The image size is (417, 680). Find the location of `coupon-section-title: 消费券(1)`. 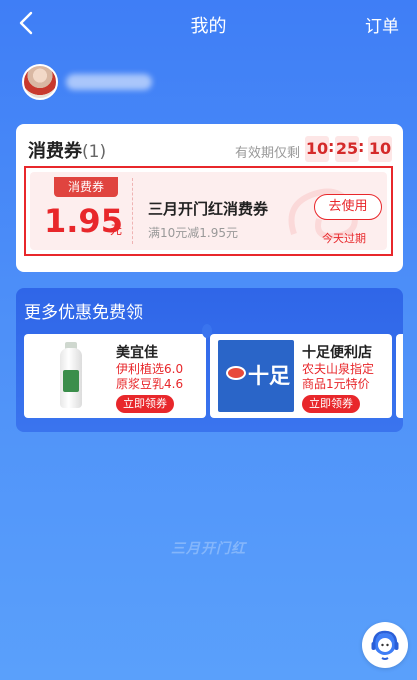

coupon-section-title: 消费券(1) is located at coordinates (67, 150).